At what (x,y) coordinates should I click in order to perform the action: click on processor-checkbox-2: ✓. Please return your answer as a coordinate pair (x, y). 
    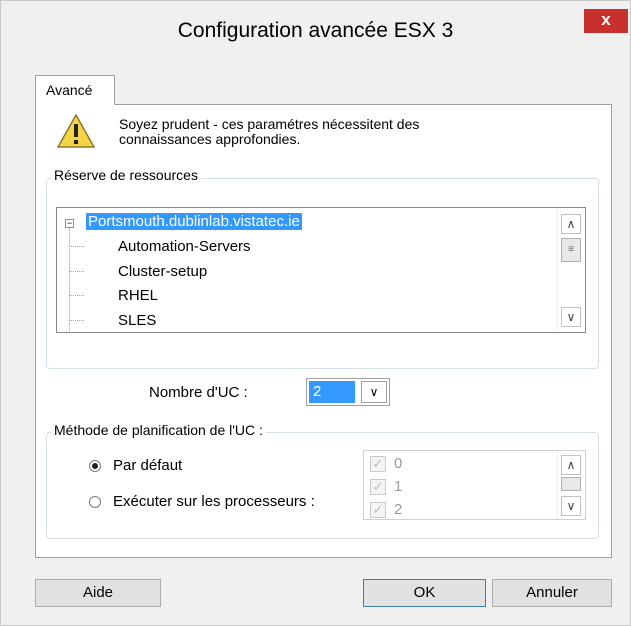
    Looking at the image, I should click on (378, 510).